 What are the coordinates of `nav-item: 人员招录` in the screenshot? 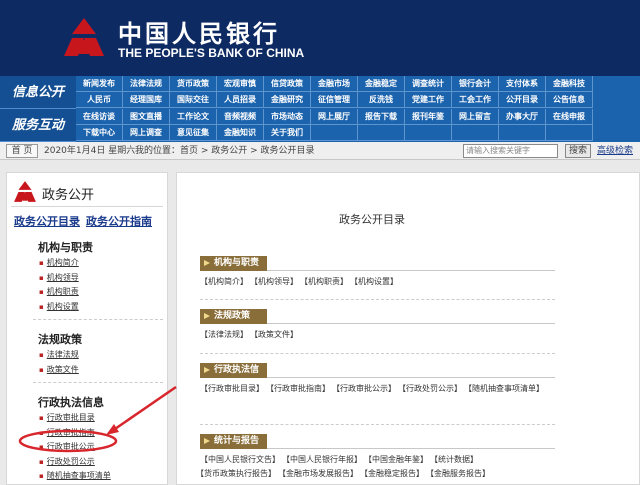 It's located at (240, 100).